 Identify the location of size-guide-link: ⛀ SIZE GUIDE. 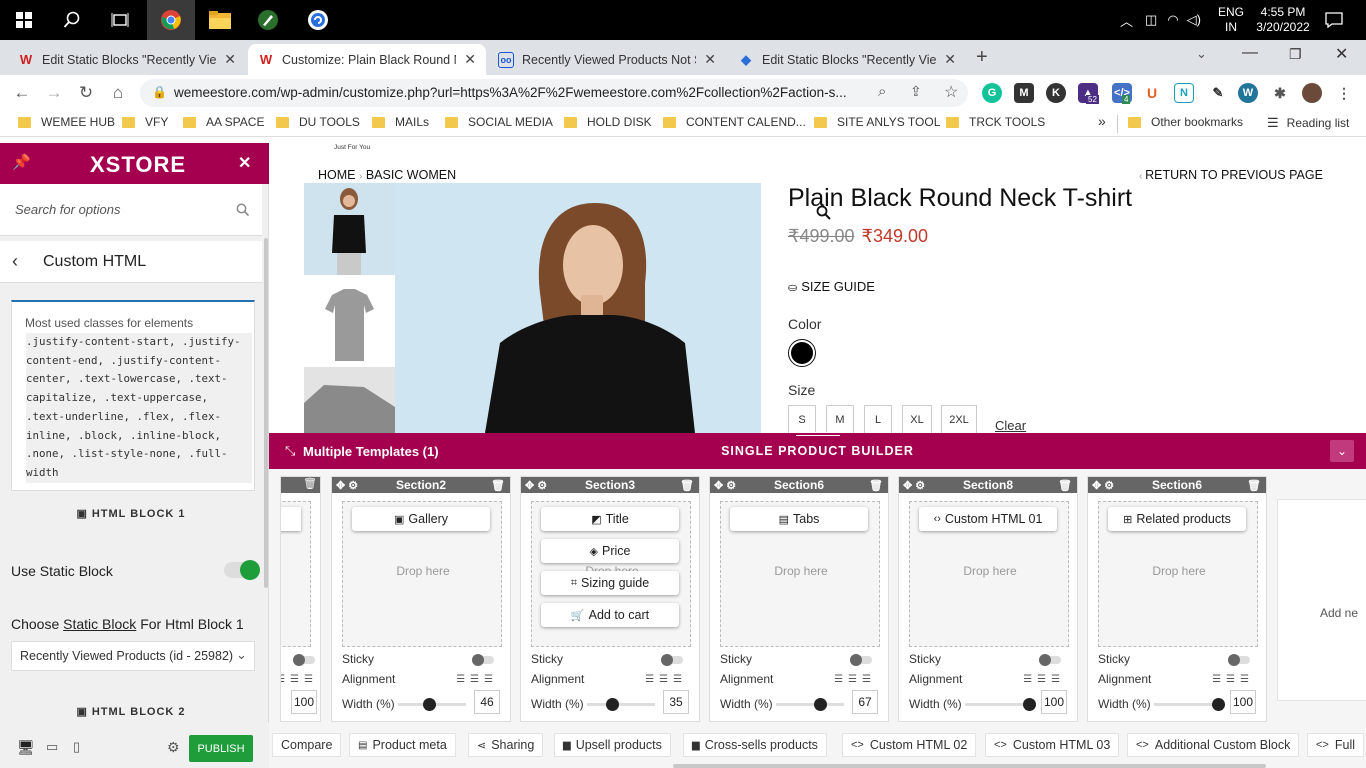
(831, 286).